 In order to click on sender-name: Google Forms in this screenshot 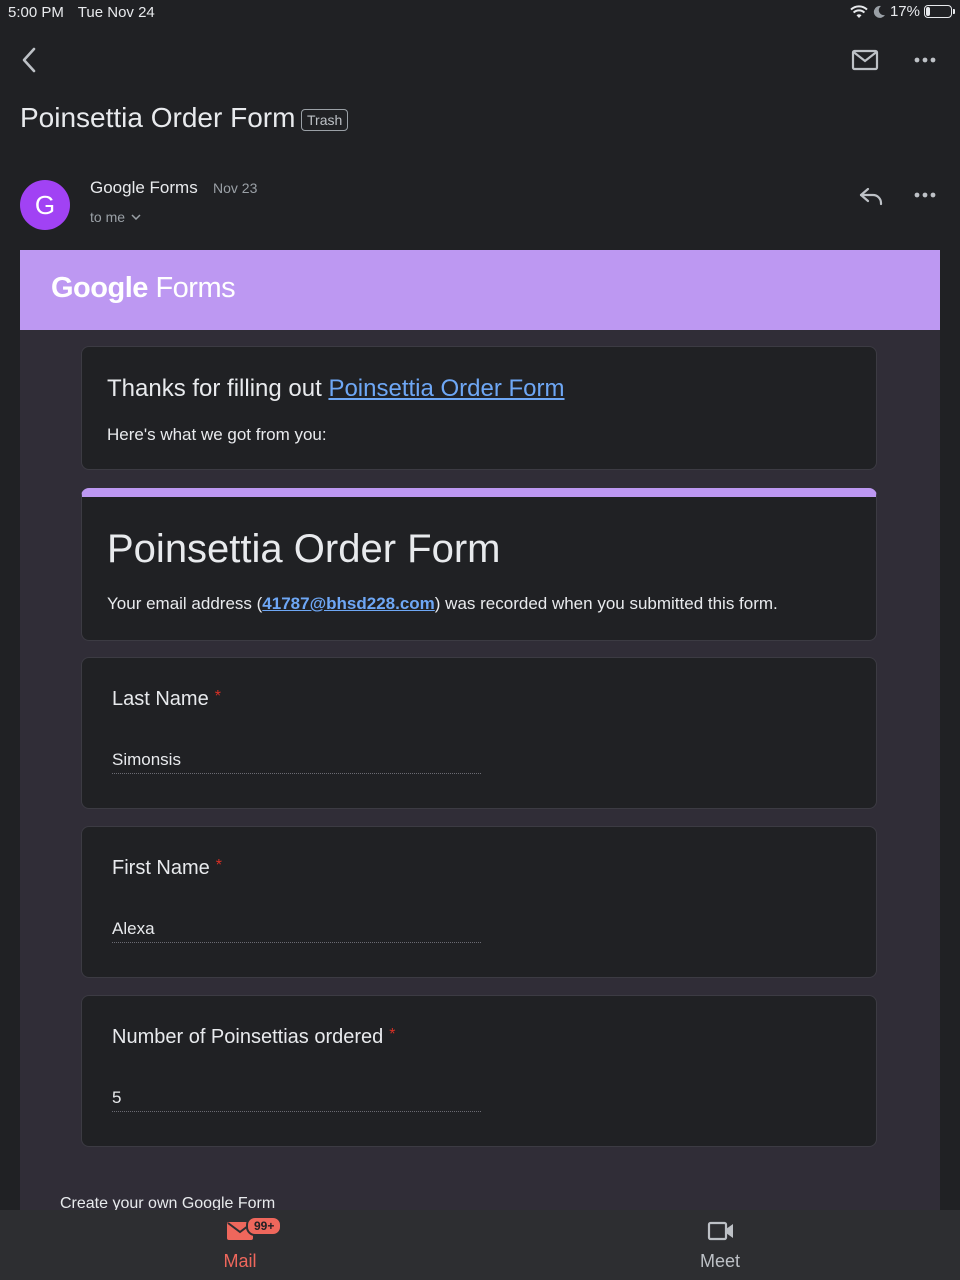, I will do `click(144, 188)`.